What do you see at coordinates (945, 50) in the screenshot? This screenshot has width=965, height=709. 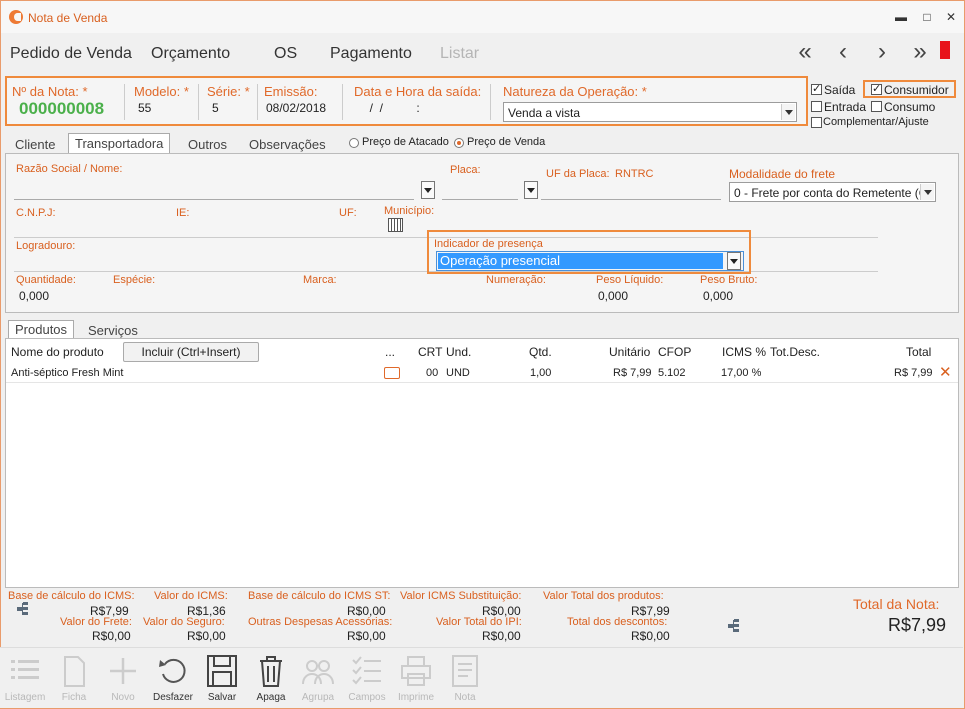 I see `status-indicator` at bounding box center [945, 50].